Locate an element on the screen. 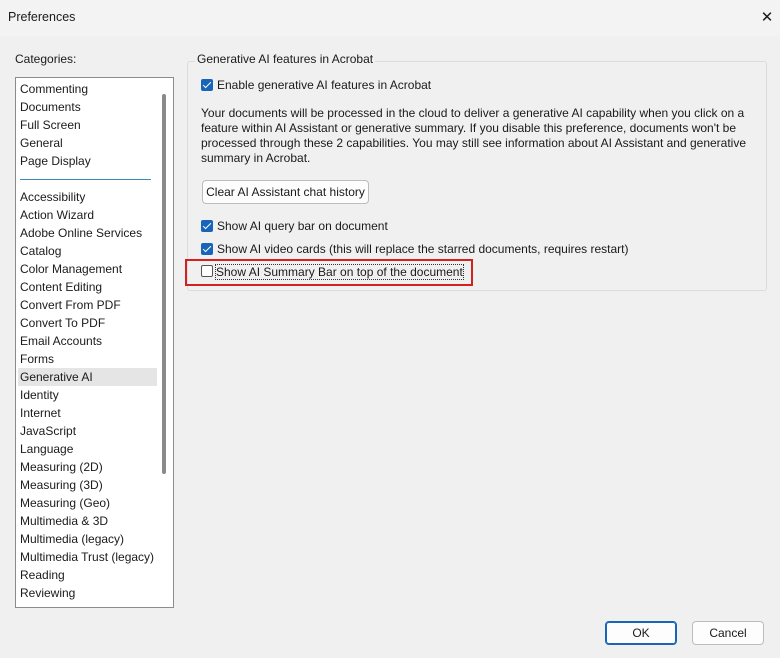  category-item-content-editing: Content Editing is located at coordinates (61, 287).